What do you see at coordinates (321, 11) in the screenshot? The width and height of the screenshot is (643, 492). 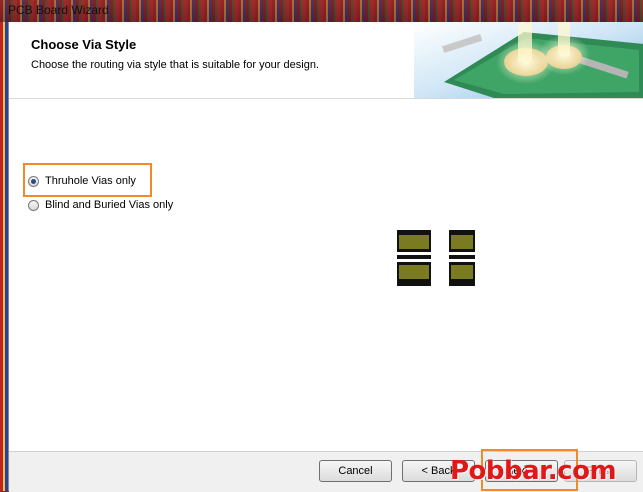 I see `title-bar: PCB Board Wizard` at bounding box center [321, 11].